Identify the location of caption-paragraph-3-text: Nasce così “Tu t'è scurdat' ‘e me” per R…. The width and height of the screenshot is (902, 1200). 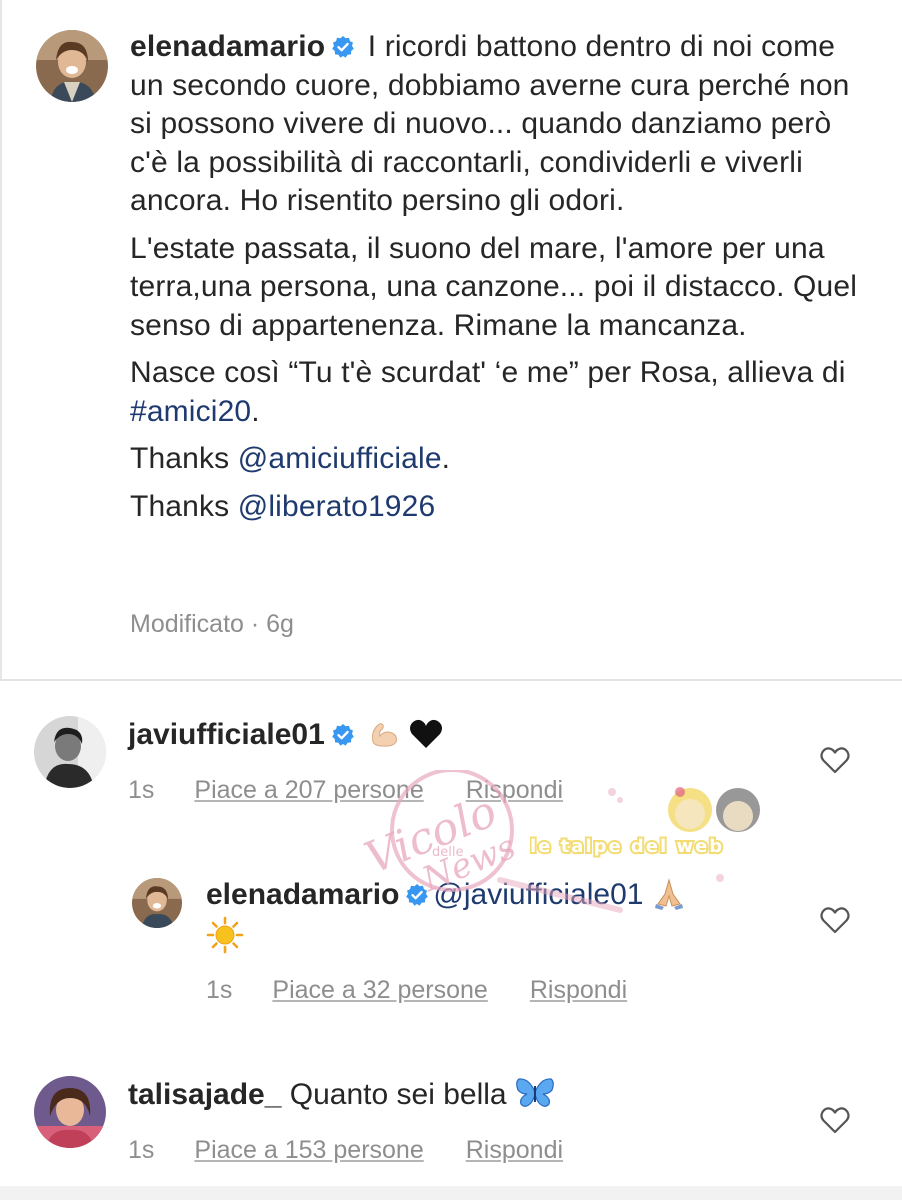
(488, 372).